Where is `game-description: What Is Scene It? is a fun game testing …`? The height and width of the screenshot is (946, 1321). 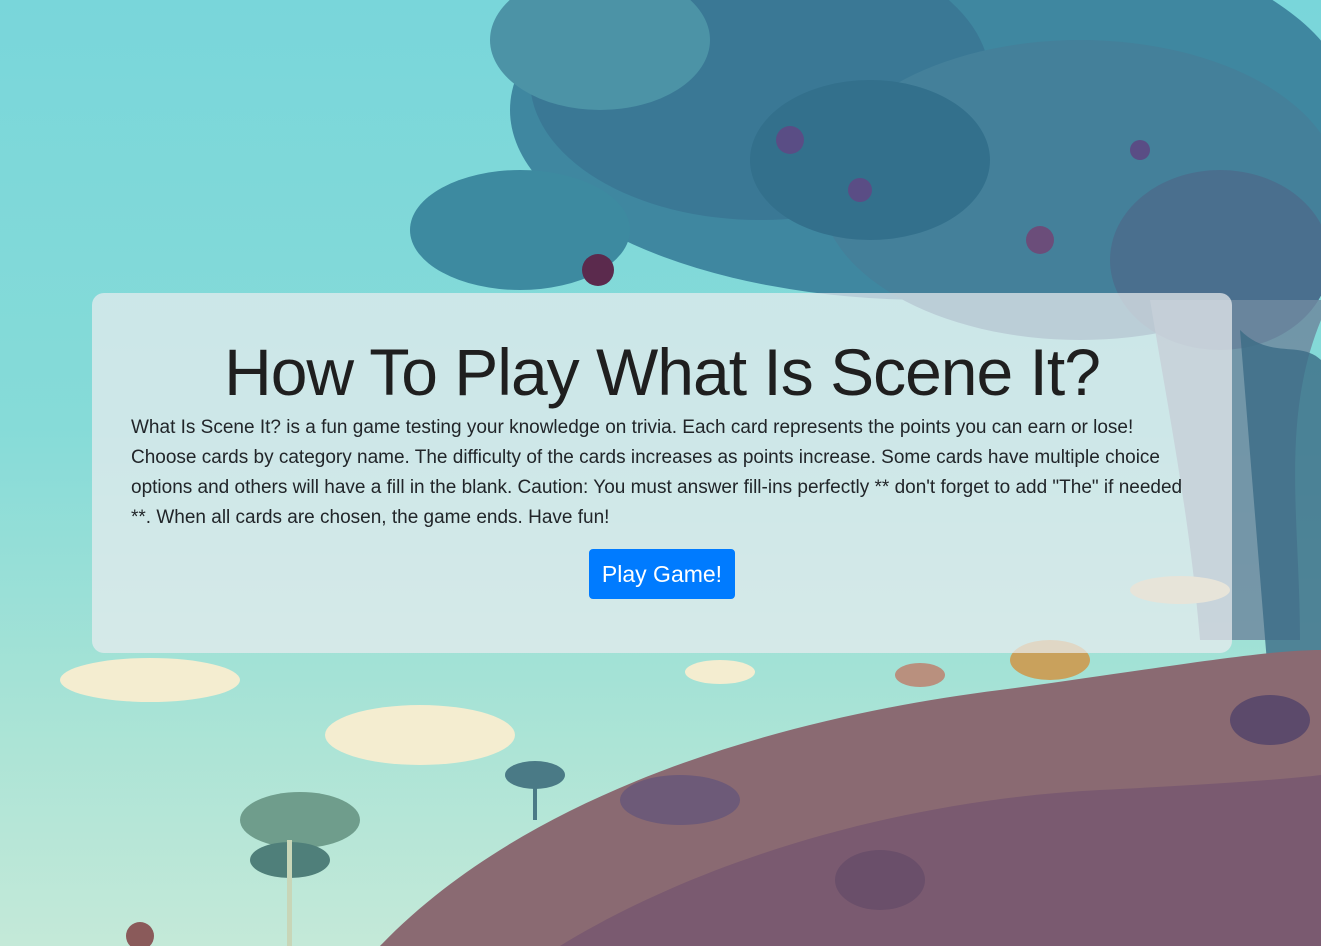
game-description: What Is Scene It? is a fun game testing … is located at coordinates (657, 472).